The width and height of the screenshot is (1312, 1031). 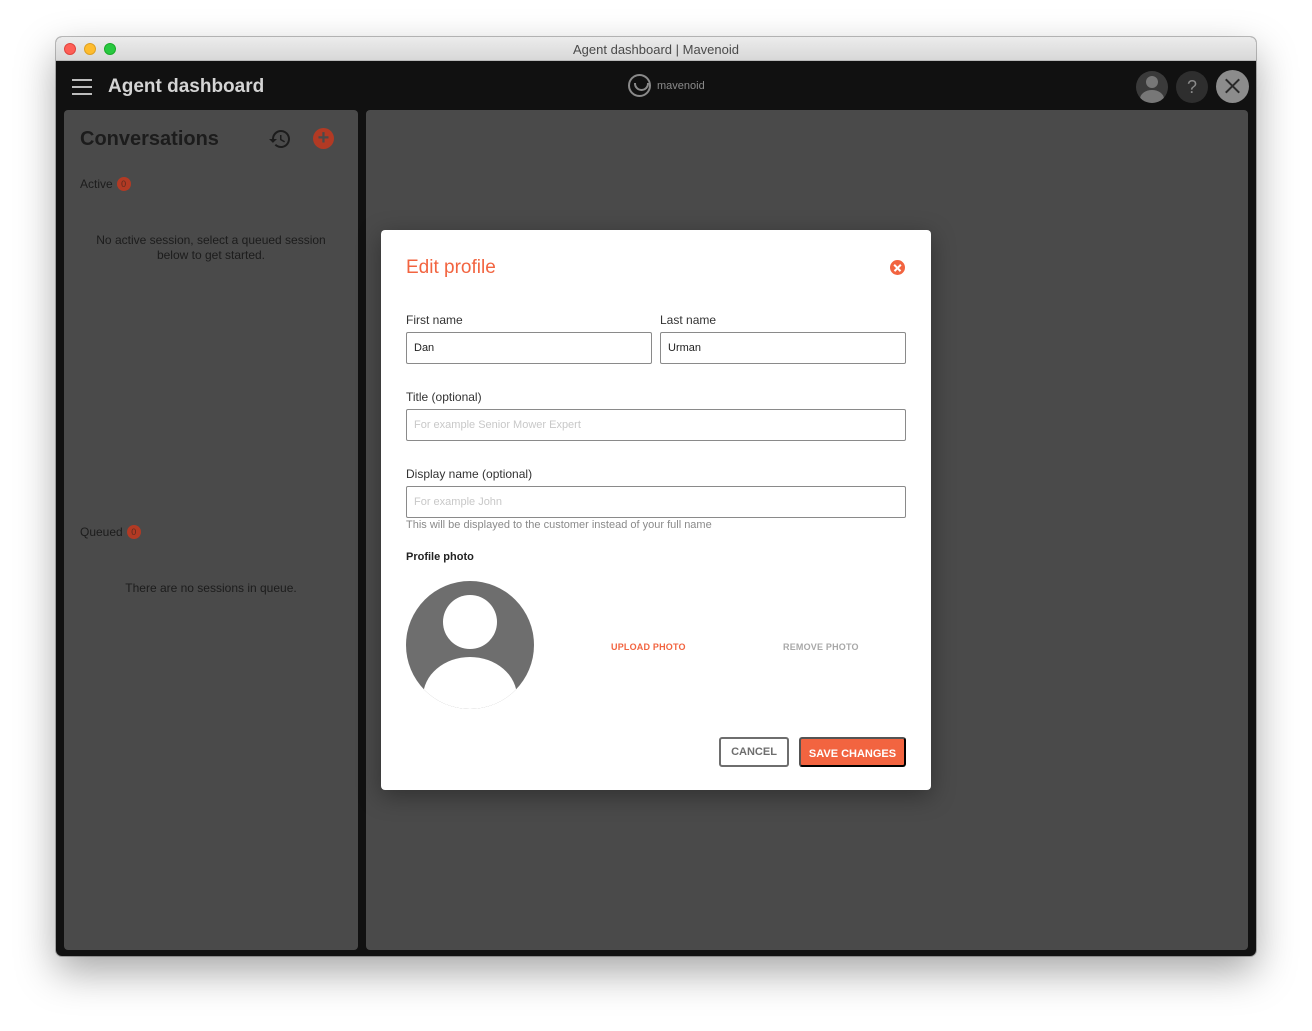 I want to click on app-header: Agent dashboard mavenoid, so click(x=656, y=86).